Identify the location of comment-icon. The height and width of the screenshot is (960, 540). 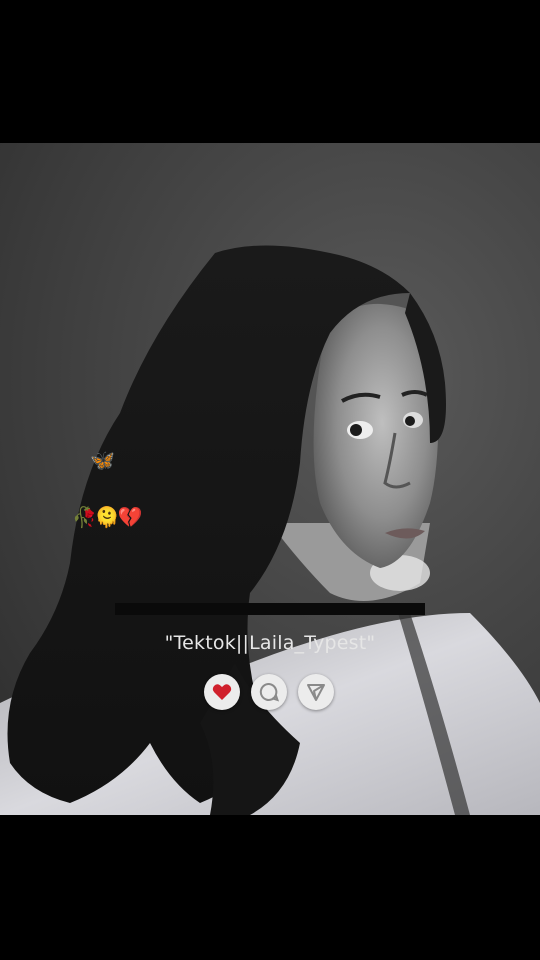
(269, 692).